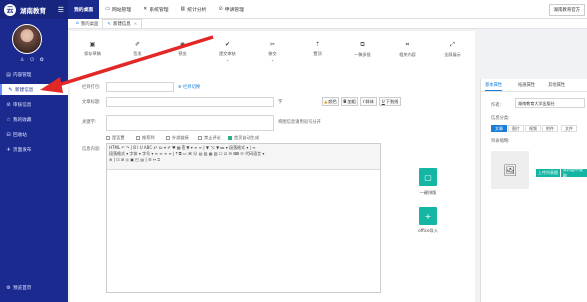 This screenshot has width=587, height=302. What do you see at coordinates (89, 122) in the screenshot?
I see `keyword-label: 关键字:` at bounding box center [89, 122].